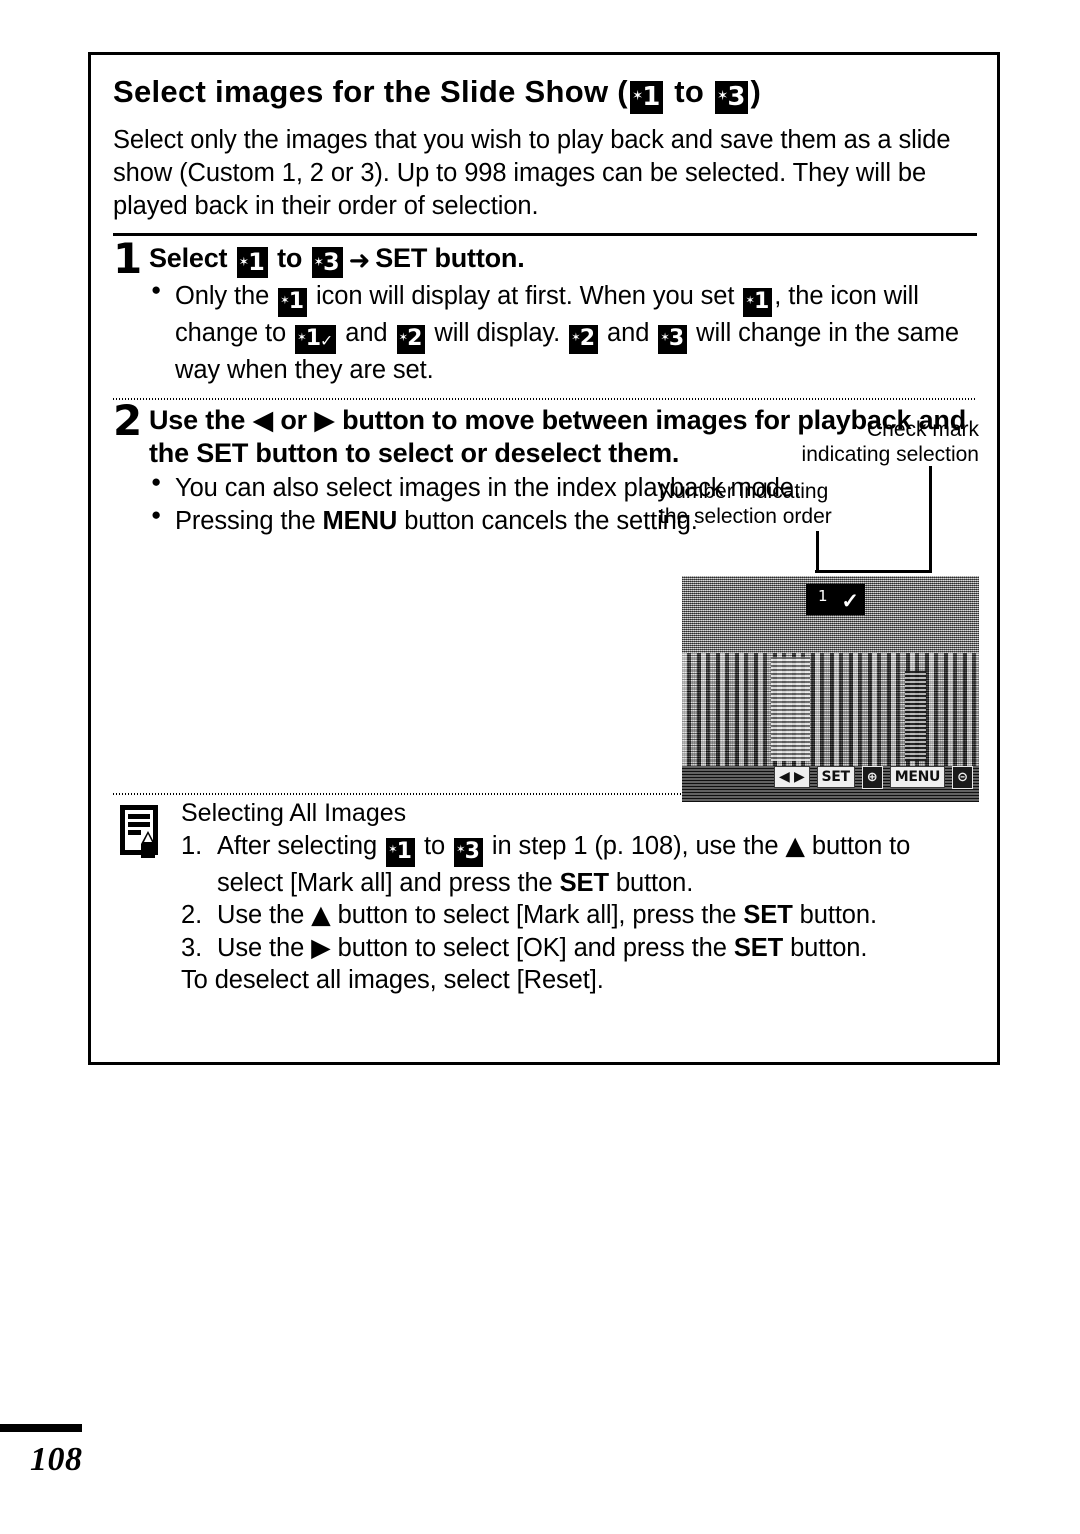 Image resolution: width=1080 pixels, height=1534 pixels. I want to click on leader-line-check-vertical, so click(930, 520).